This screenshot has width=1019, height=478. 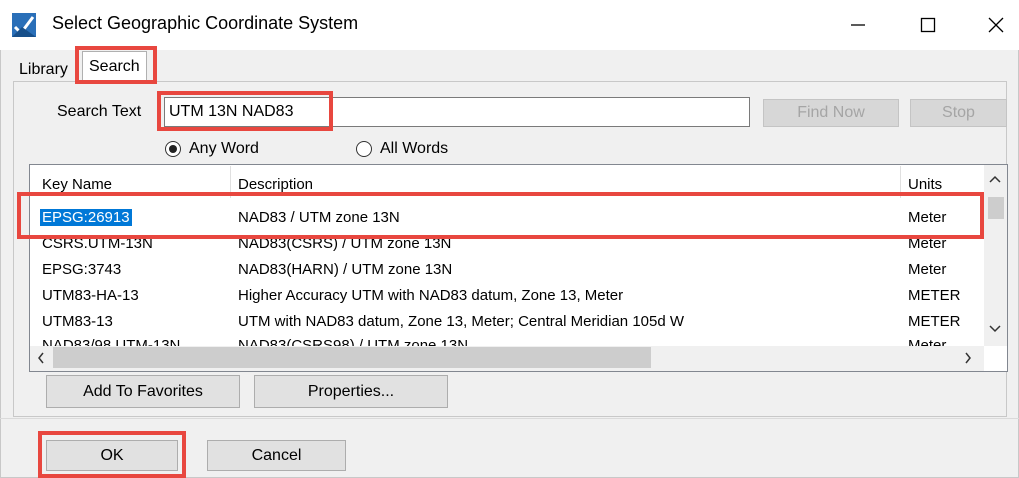 What do you see at coordinates (958, 113) in the screenshot?
I see `stop-button: Stop` at bounding box center [958, 113].